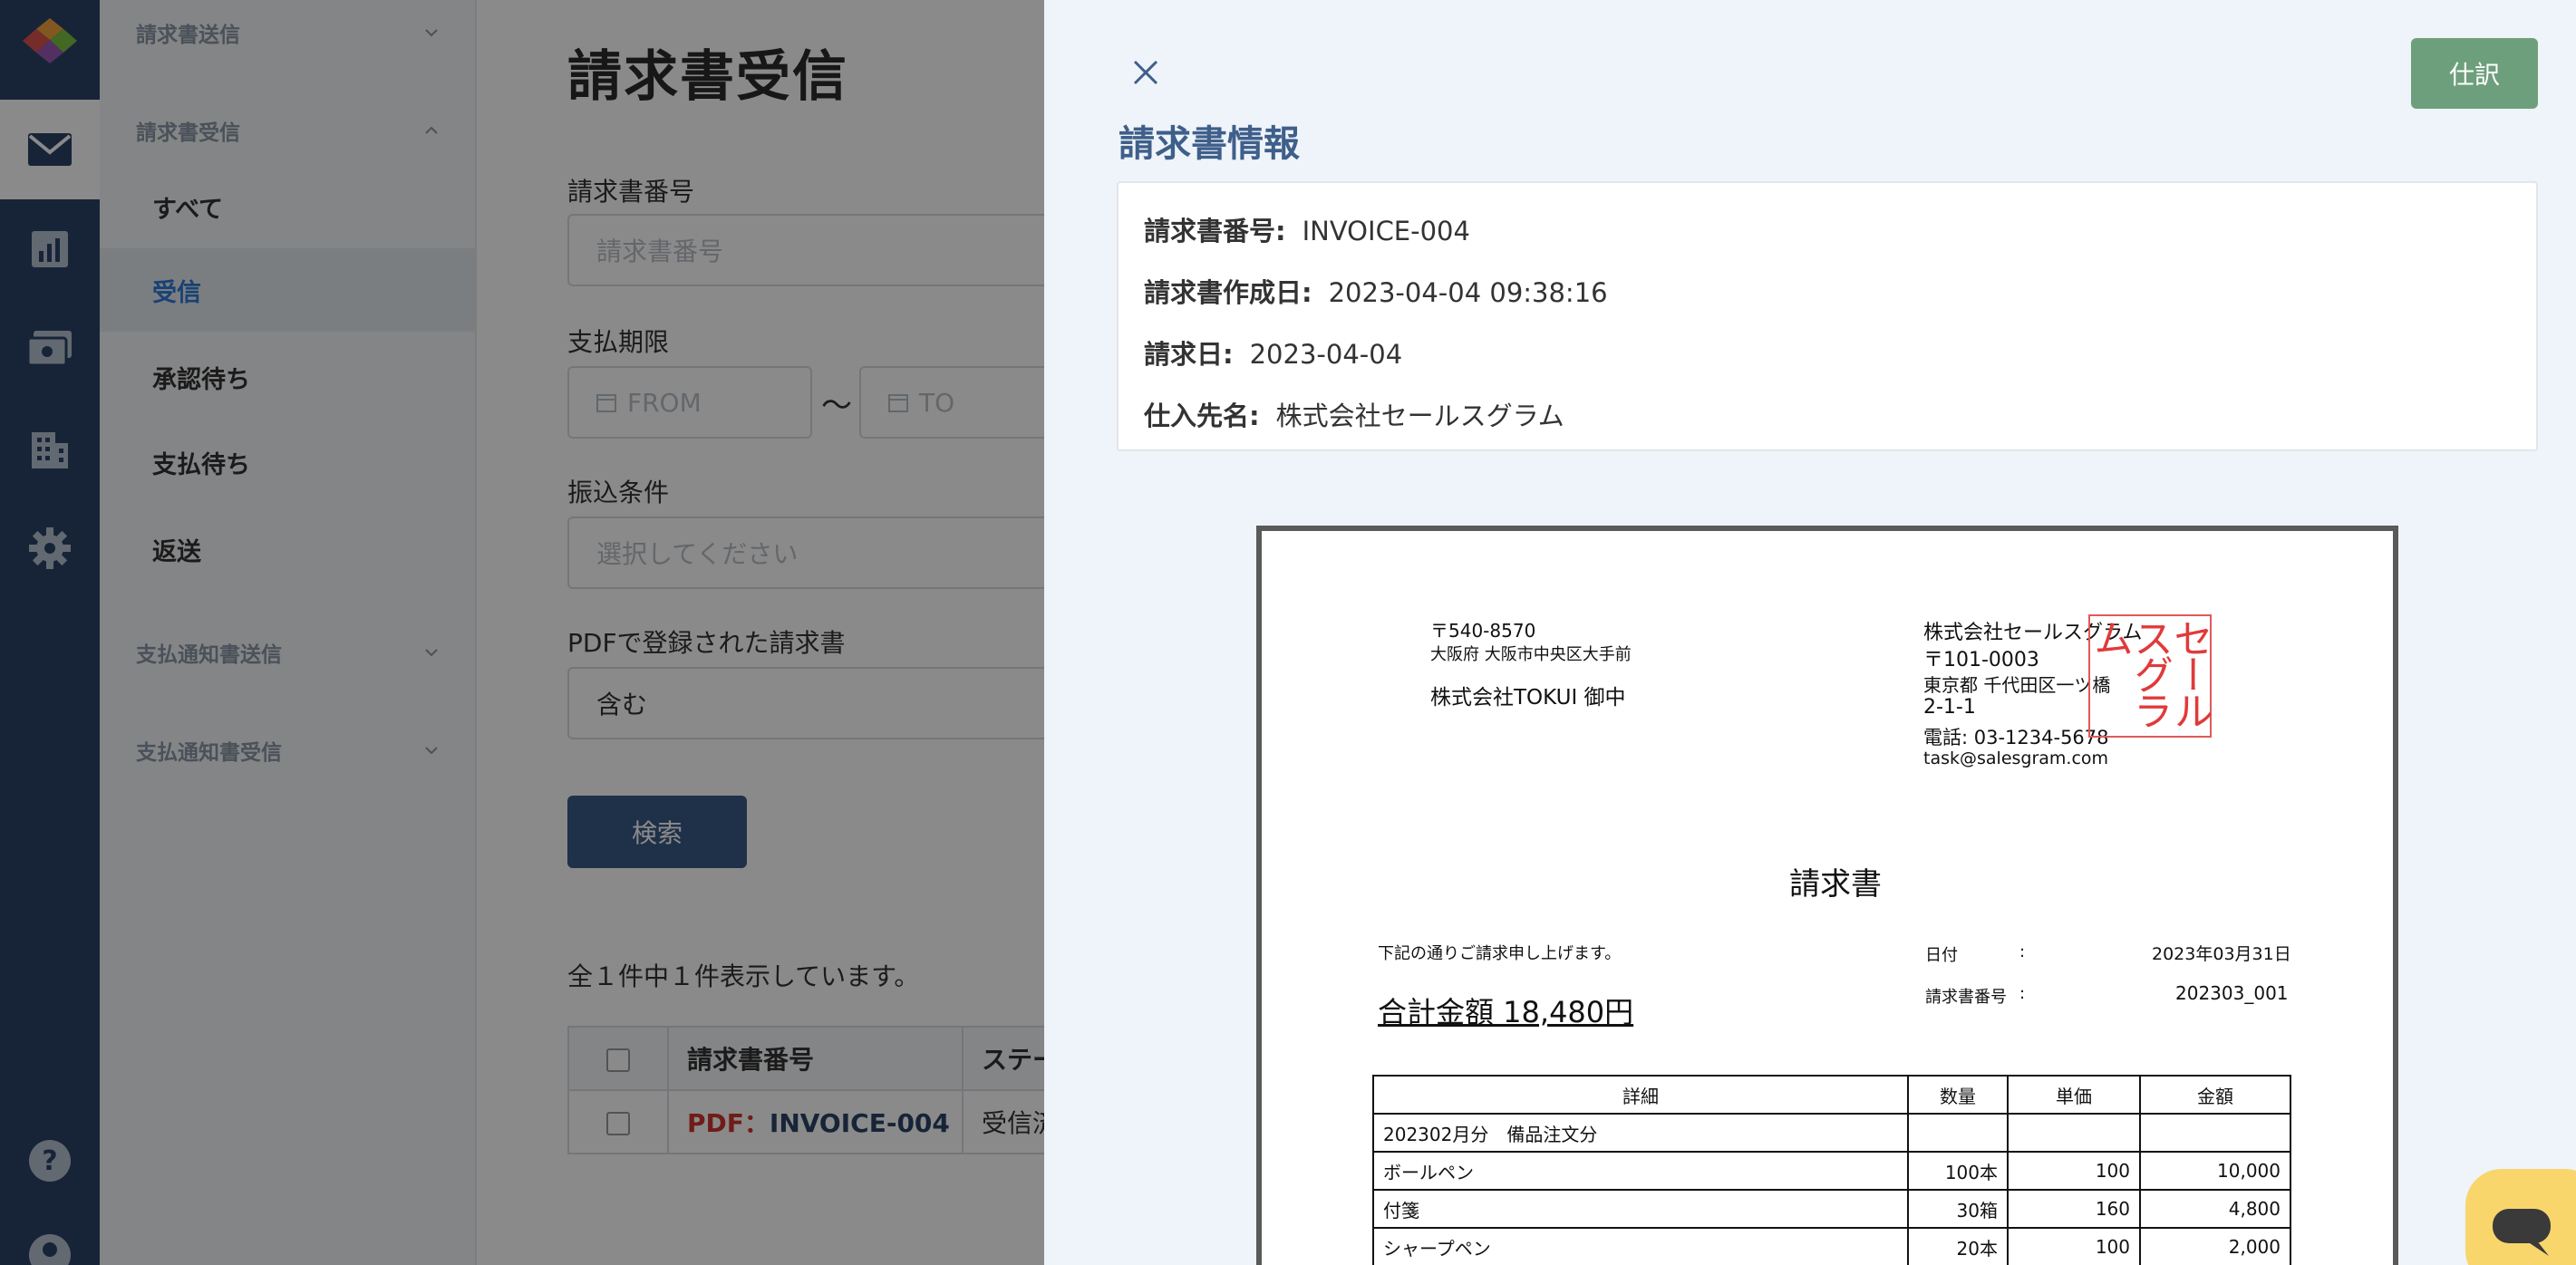 Image resolution: width=2576 pixels, height=1265 pixels. Describe the element at coordinates (1640, 1246) in the screenshot. I see `line-detail: シャープペン` at that location.